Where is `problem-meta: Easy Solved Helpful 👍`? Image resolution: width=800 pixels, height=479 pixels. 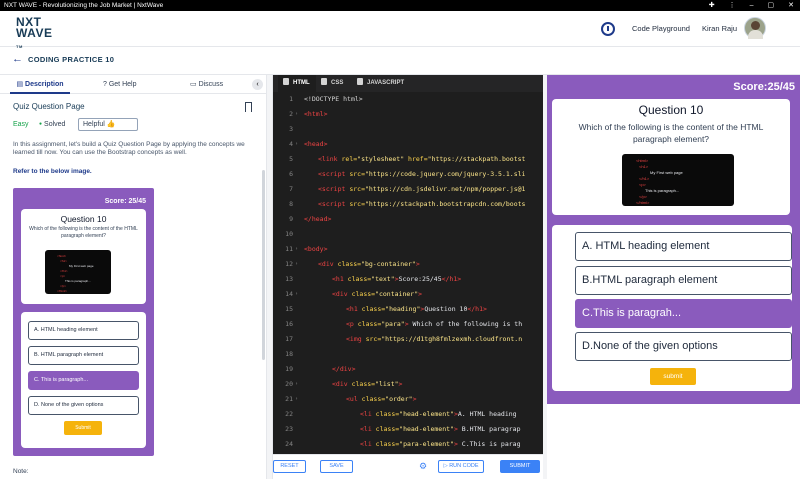 problem-meta: Easy Solved Helpful 👍 is located at coordinates (75, 124).